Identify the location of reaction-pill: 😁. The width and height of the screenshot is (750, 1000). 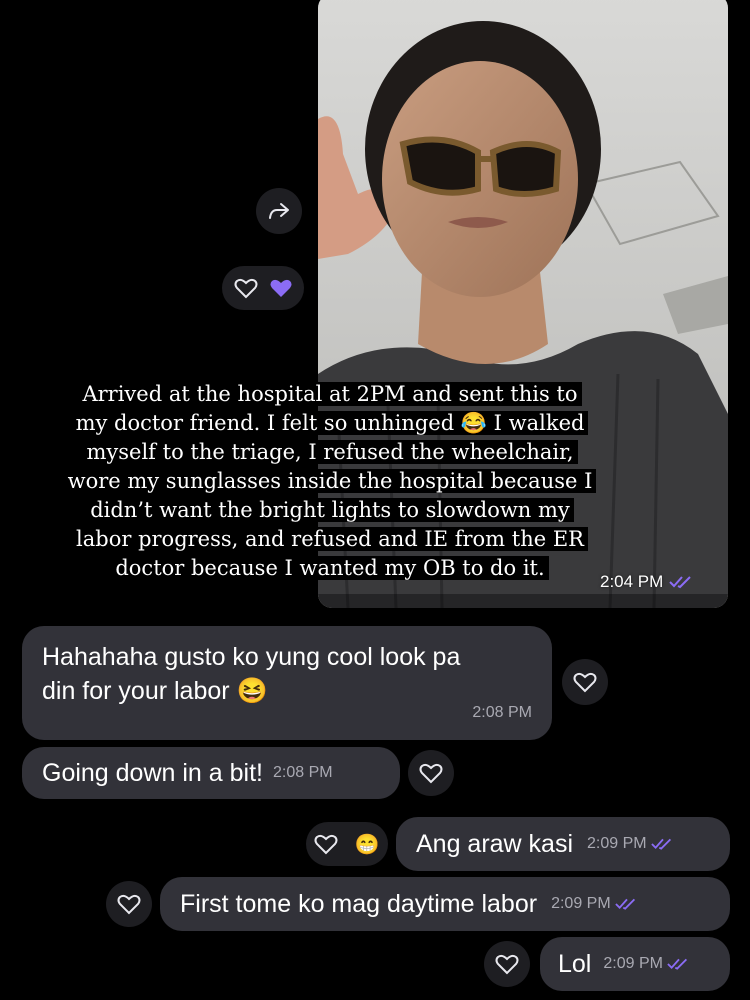
(347, 844).